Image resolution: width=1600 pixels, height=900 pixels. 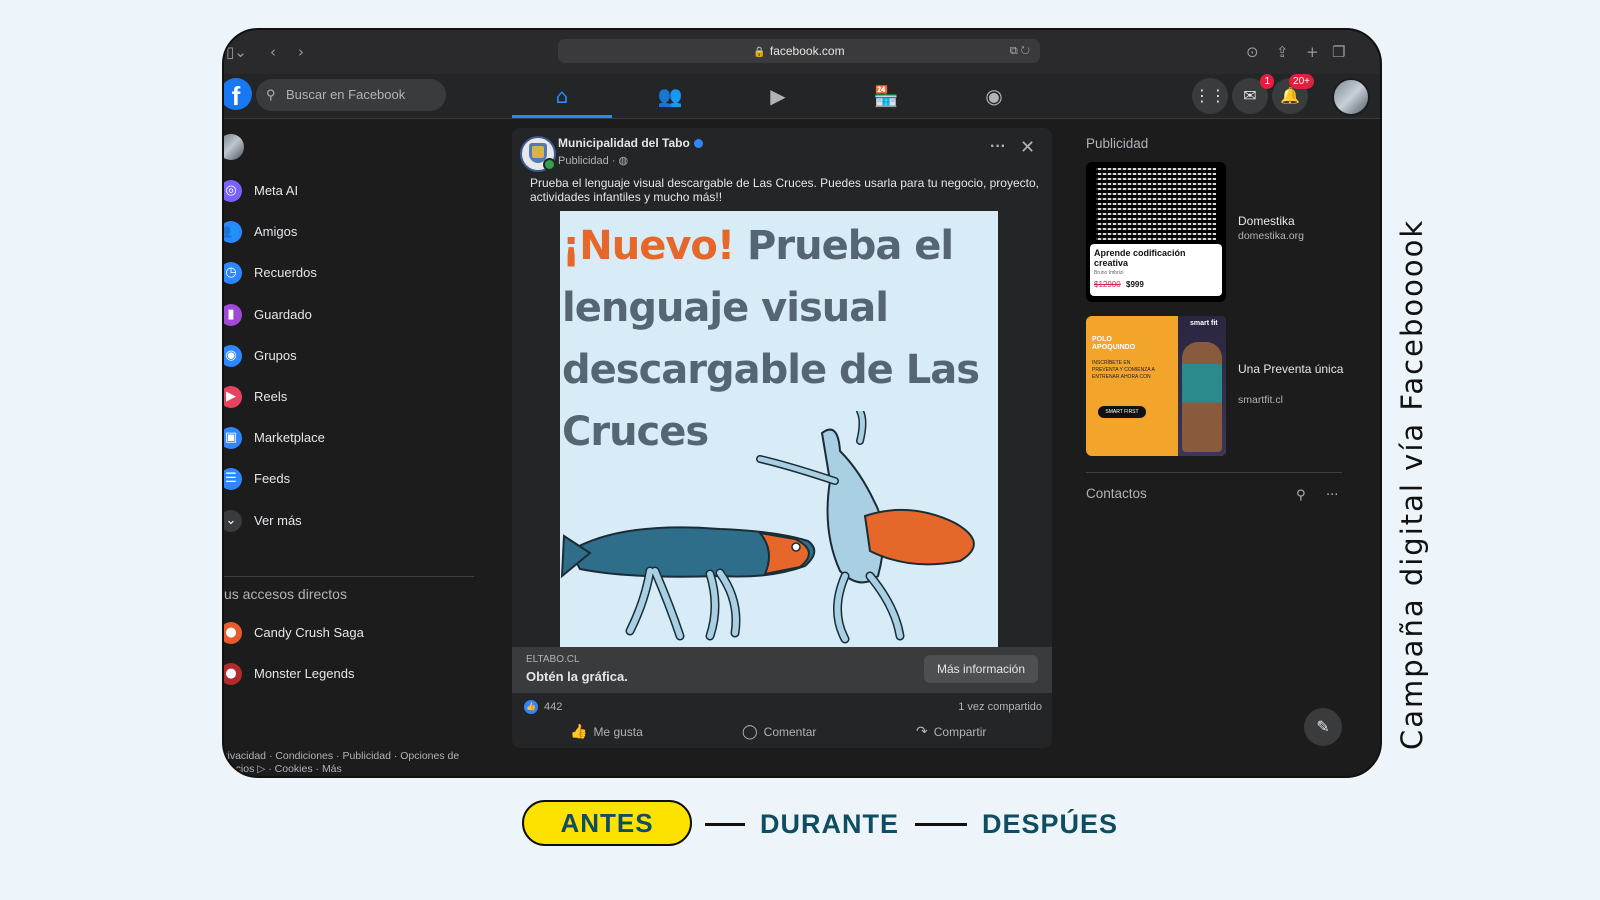 I want to click on smartfit-logo: smart fit, so click(x=1204, y=323).